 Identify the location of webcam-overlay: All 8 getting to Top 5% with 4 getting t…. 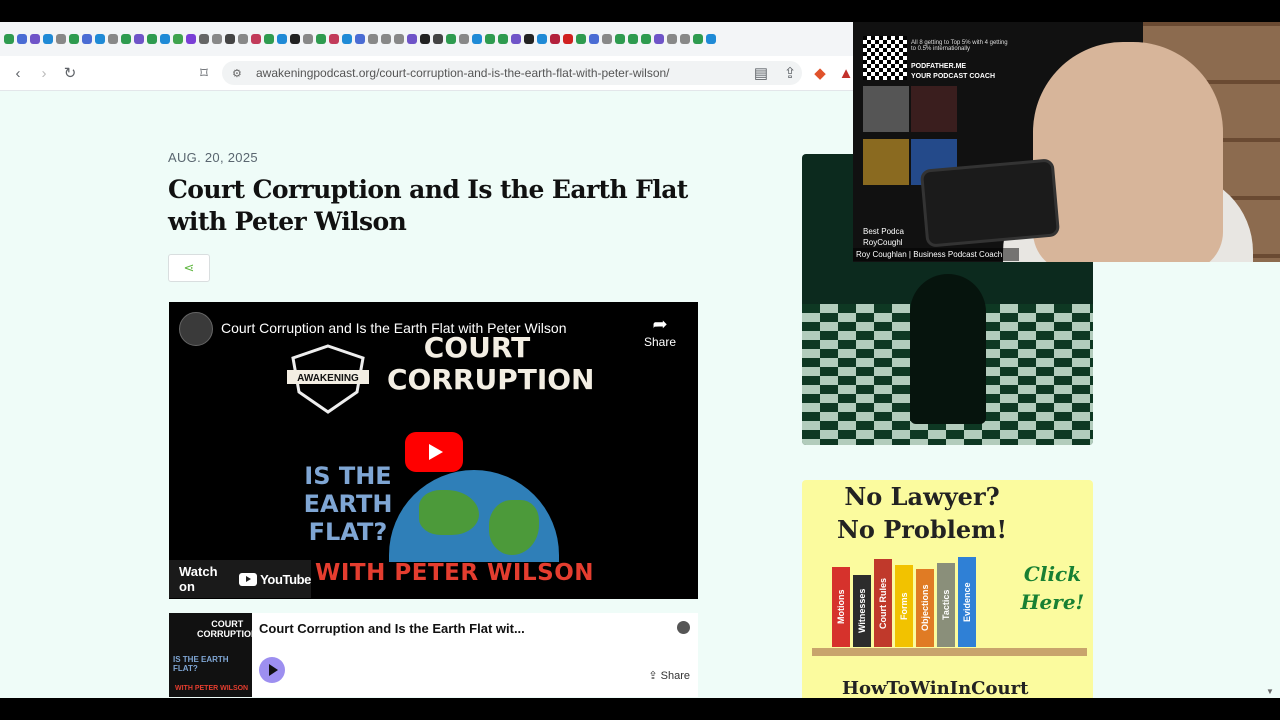
(1066, 142).